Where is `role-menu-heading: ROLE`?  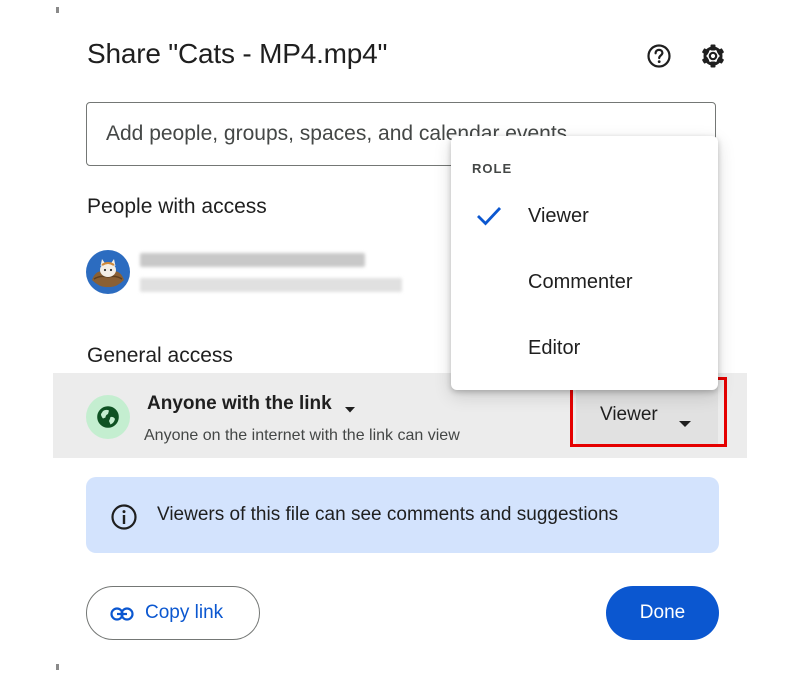
role-menu-heading: ROLE is located at coordinates (492, 168).